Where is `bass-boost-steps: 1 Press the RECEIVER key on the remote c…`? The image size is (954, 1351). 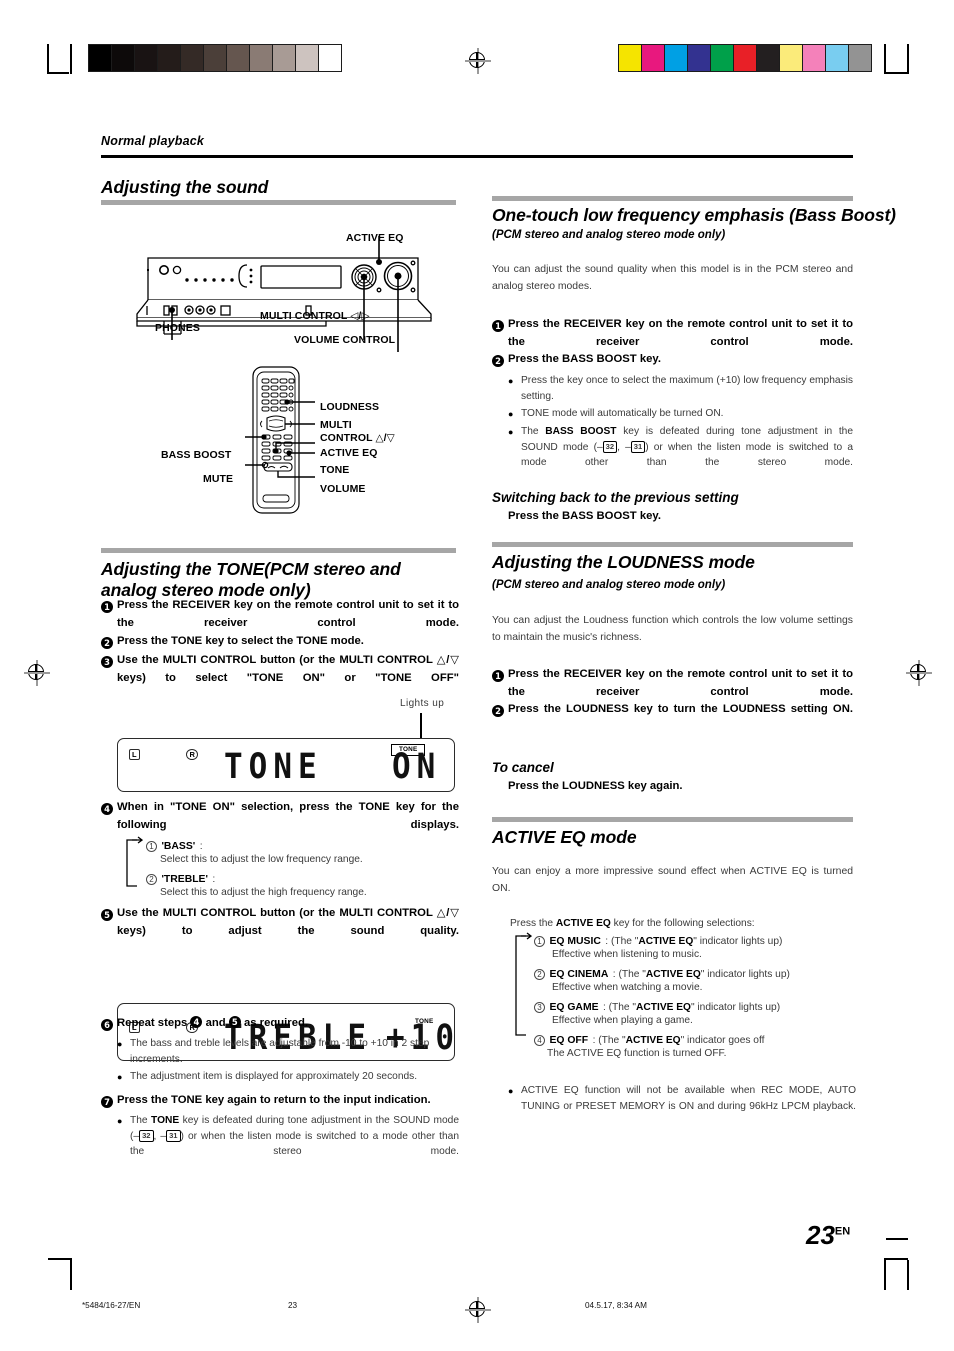 bass-boost-steps: 1 Press the RECEIVER key on the remote c… is located at coordinates (672, 393).